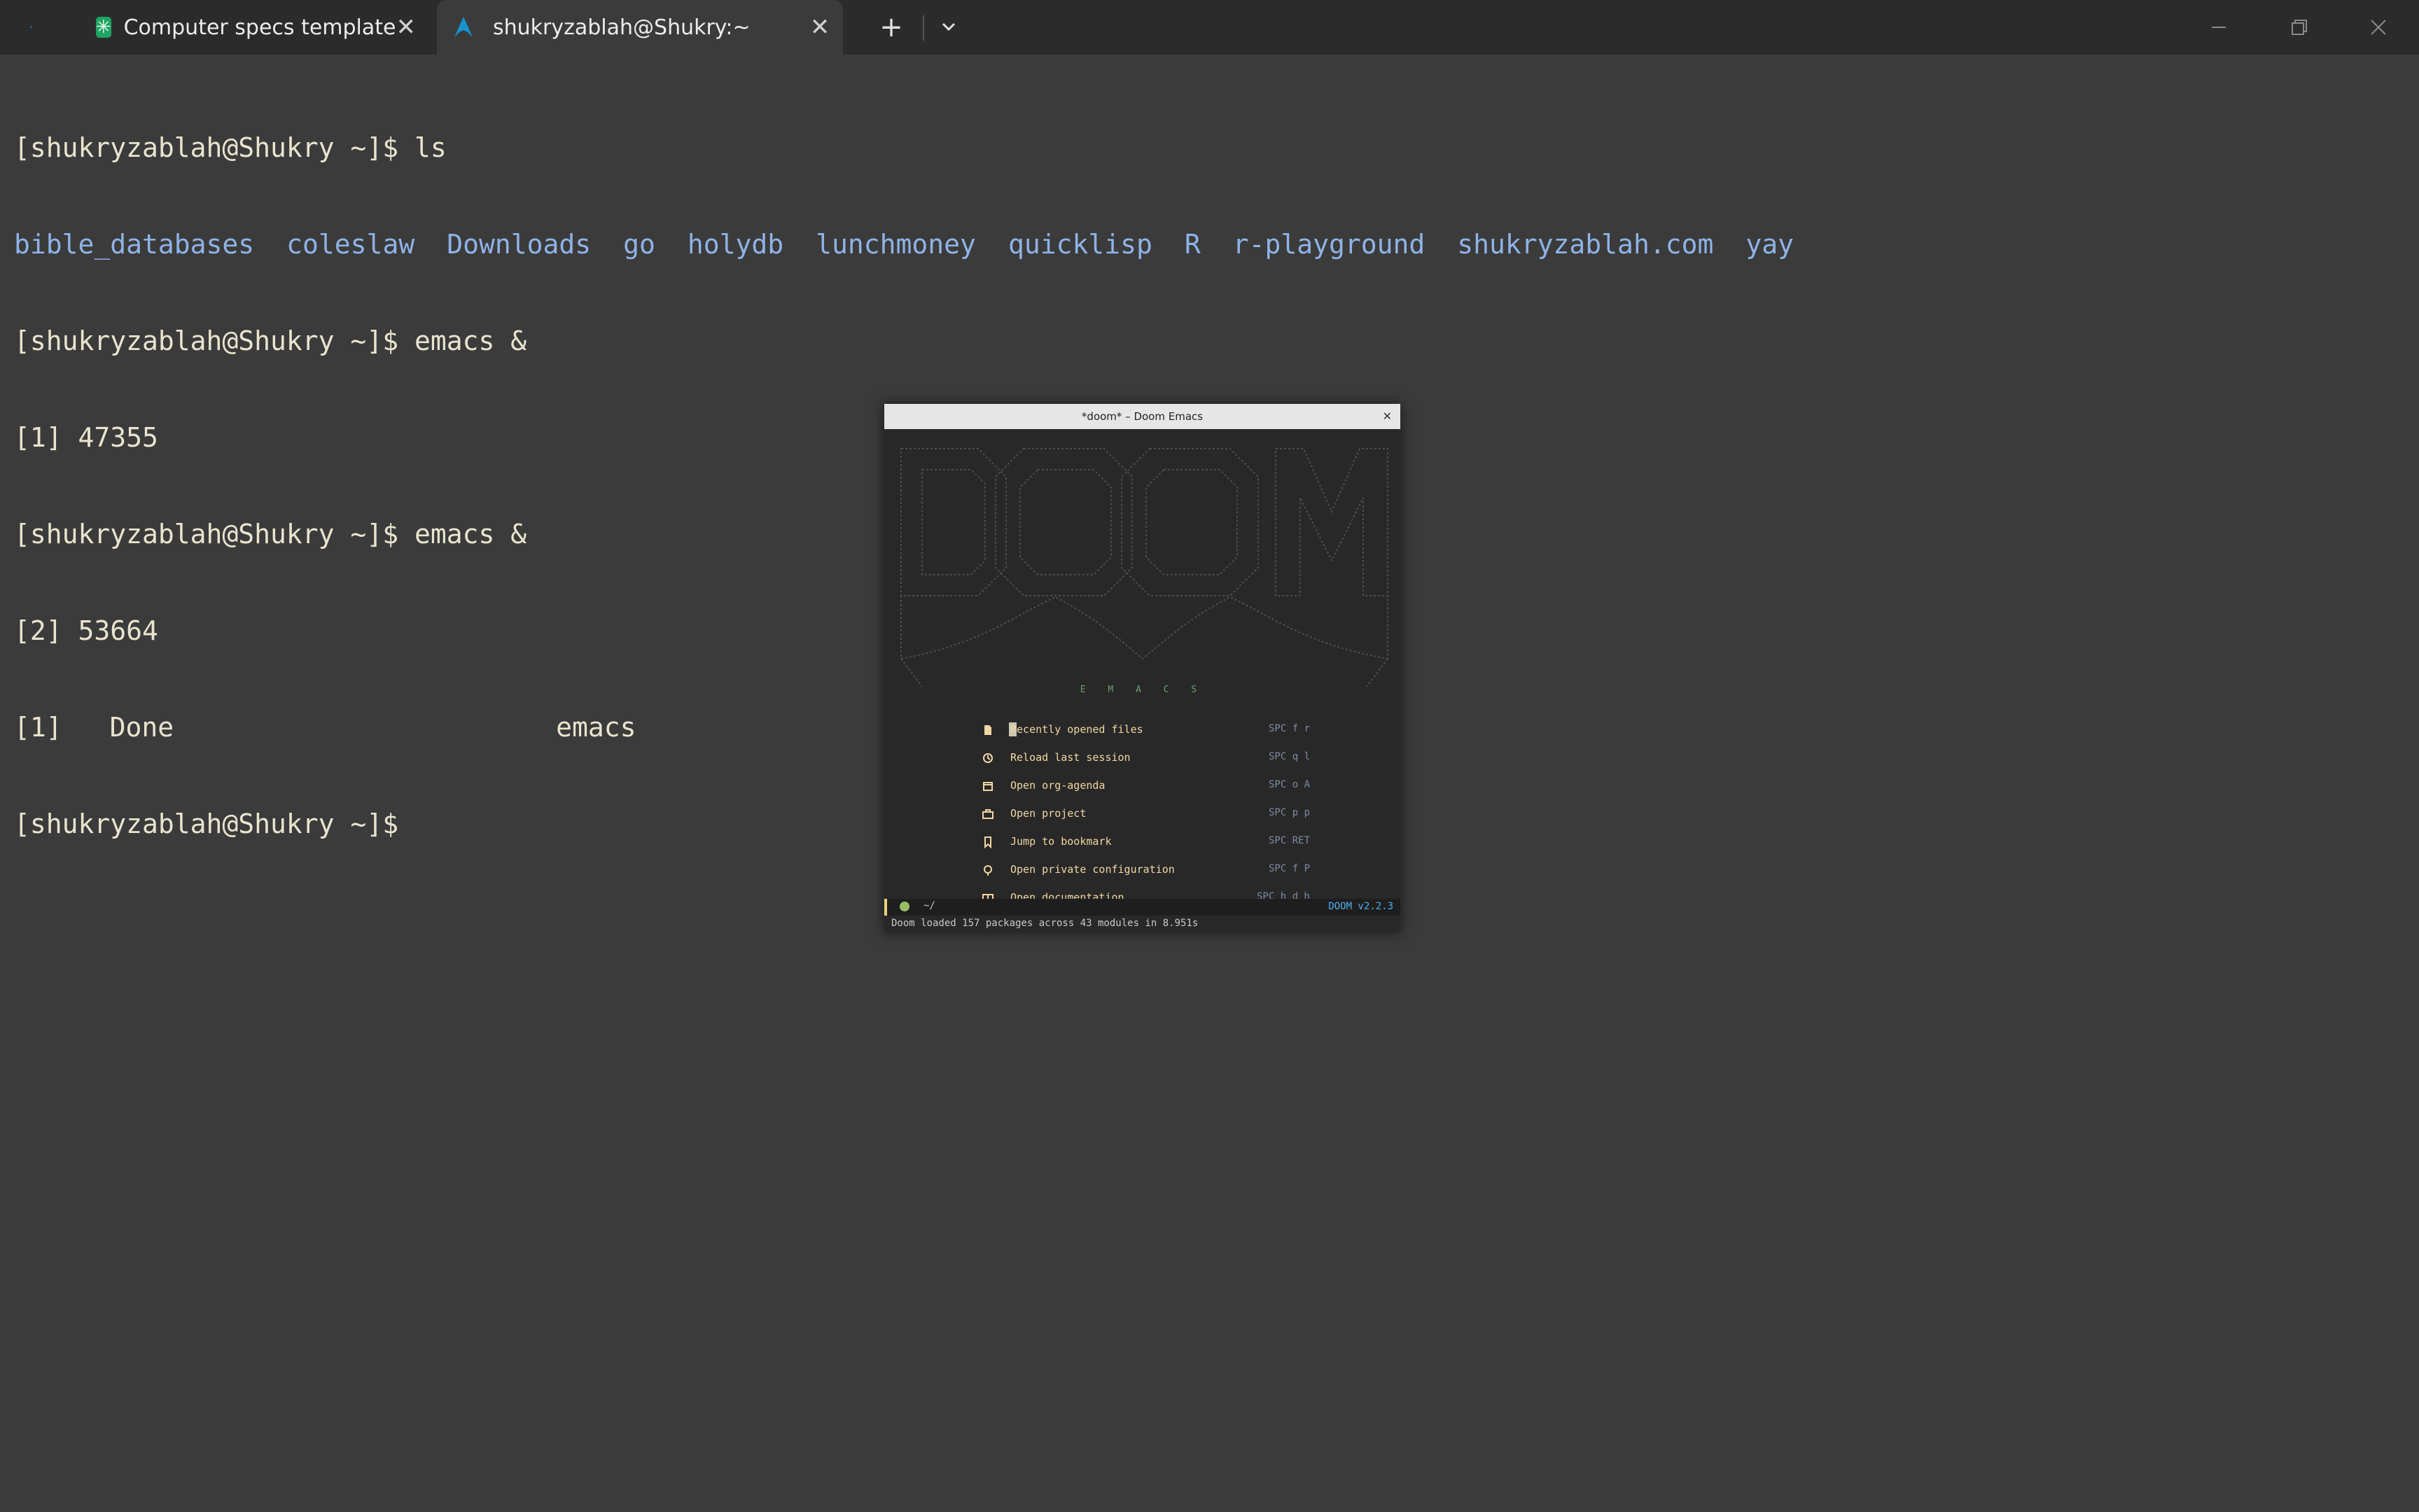 This screenshot has width=2419, height=1512. I want to click on tools-icon, so click(988, 870).